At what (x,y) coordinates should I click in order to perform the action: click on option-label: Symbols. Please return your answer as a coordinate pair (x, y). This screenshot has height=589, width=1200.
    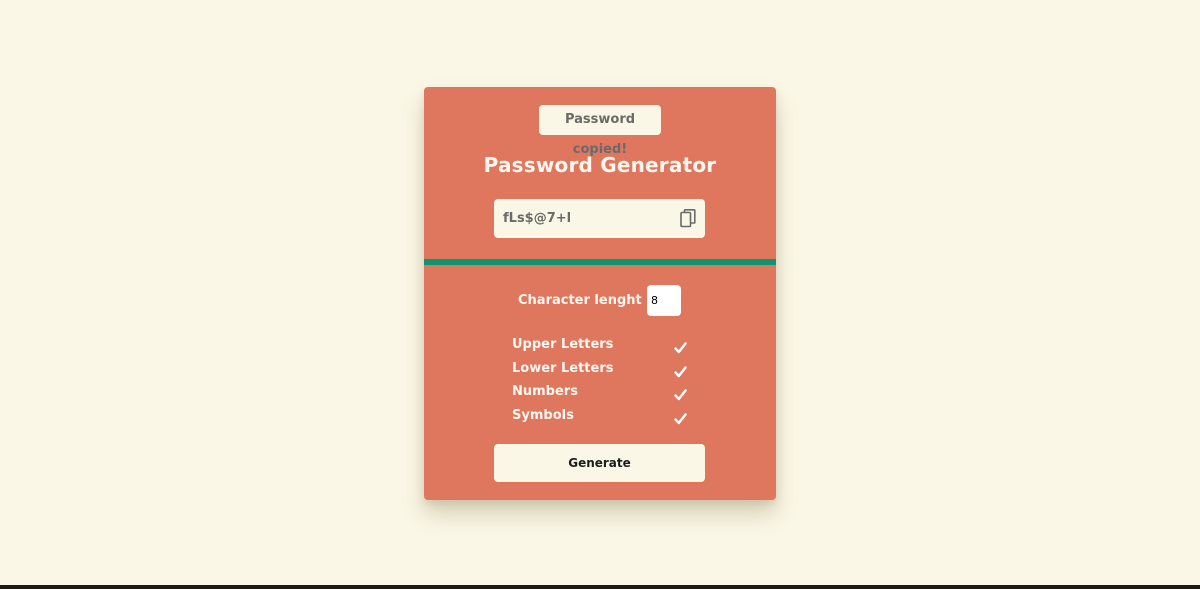
    Looking at the image, I should click on (543, 415).